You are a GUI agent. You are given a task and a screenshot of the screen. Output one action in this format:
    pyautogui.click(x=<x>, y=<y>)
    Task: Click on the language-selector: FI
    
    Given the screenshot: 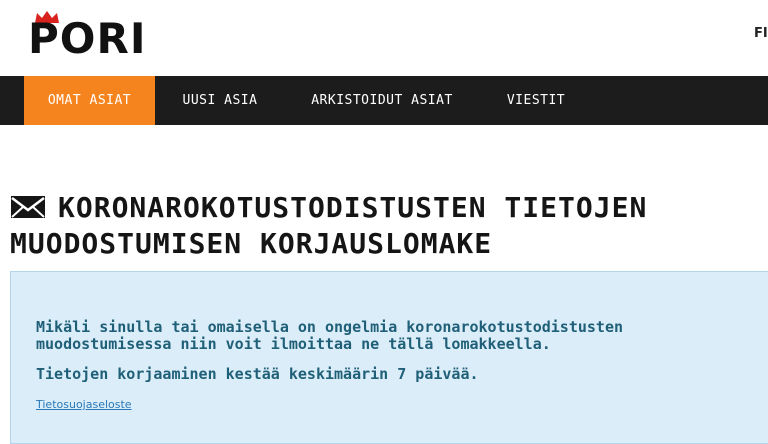 What is the action you would take?
    pyautogui.click(x=761, y=33)
    